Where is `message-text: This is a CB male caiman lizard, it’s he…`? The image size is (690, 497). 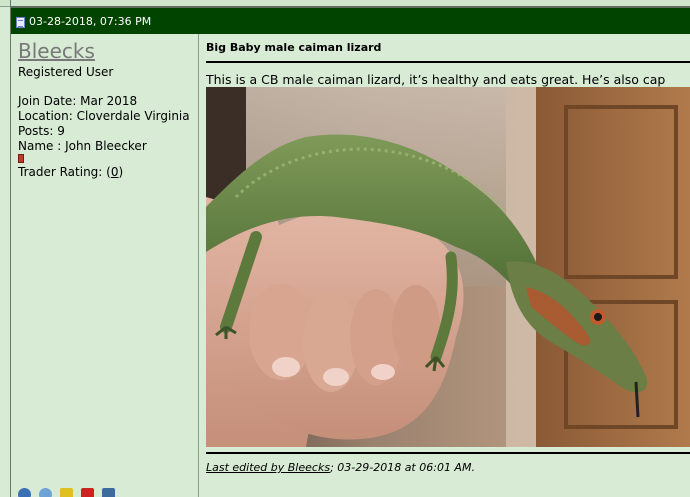
message-text: This is a CB male caiman lizard, it’s he… is located at coordinates (436, 79).